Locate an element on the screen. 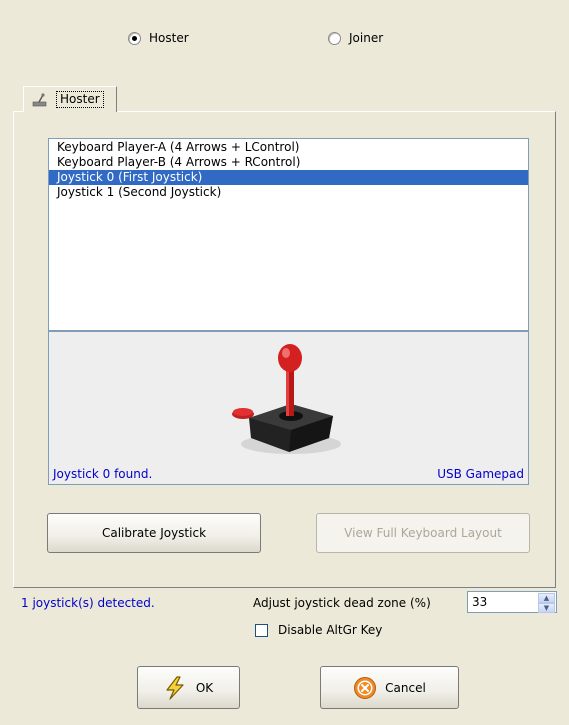 The width and height of the screenshot is (569, 725). joystick-tab-icon is located at coordinates (39, 99).